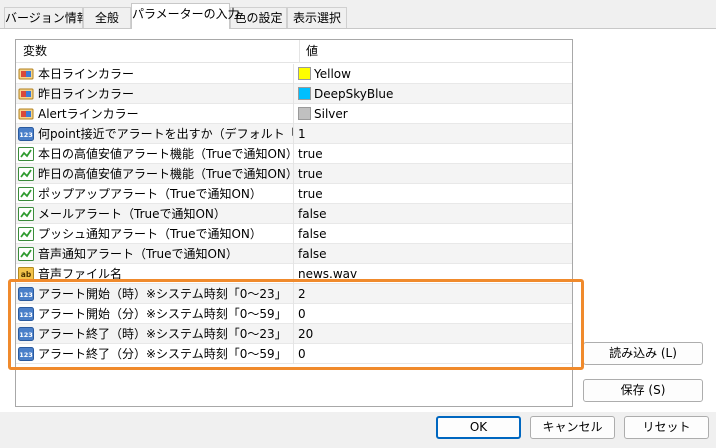 This screenshot has height=448, width=716. I want to click on parameter-row: 音声通知アラート（Trueで通知ON） false, so click(294, 254).